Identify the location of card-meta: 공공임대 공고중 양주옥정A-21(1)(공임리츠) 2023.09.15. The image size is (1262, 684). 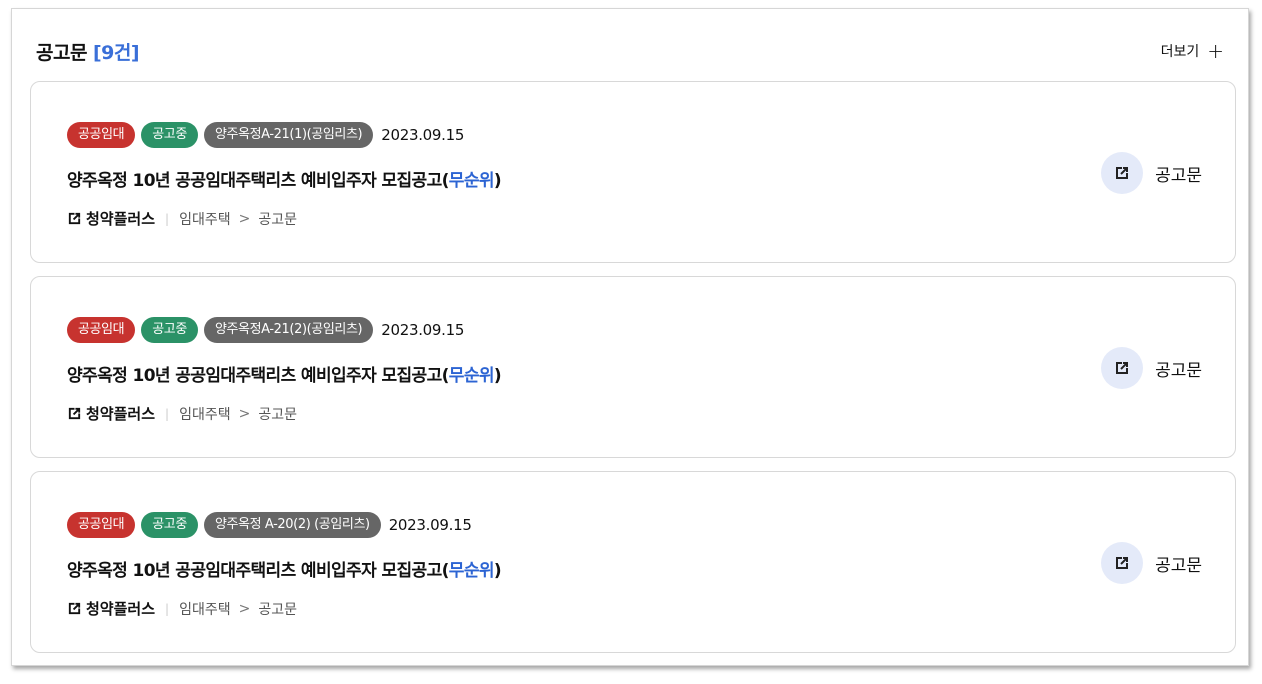
(265, 135).